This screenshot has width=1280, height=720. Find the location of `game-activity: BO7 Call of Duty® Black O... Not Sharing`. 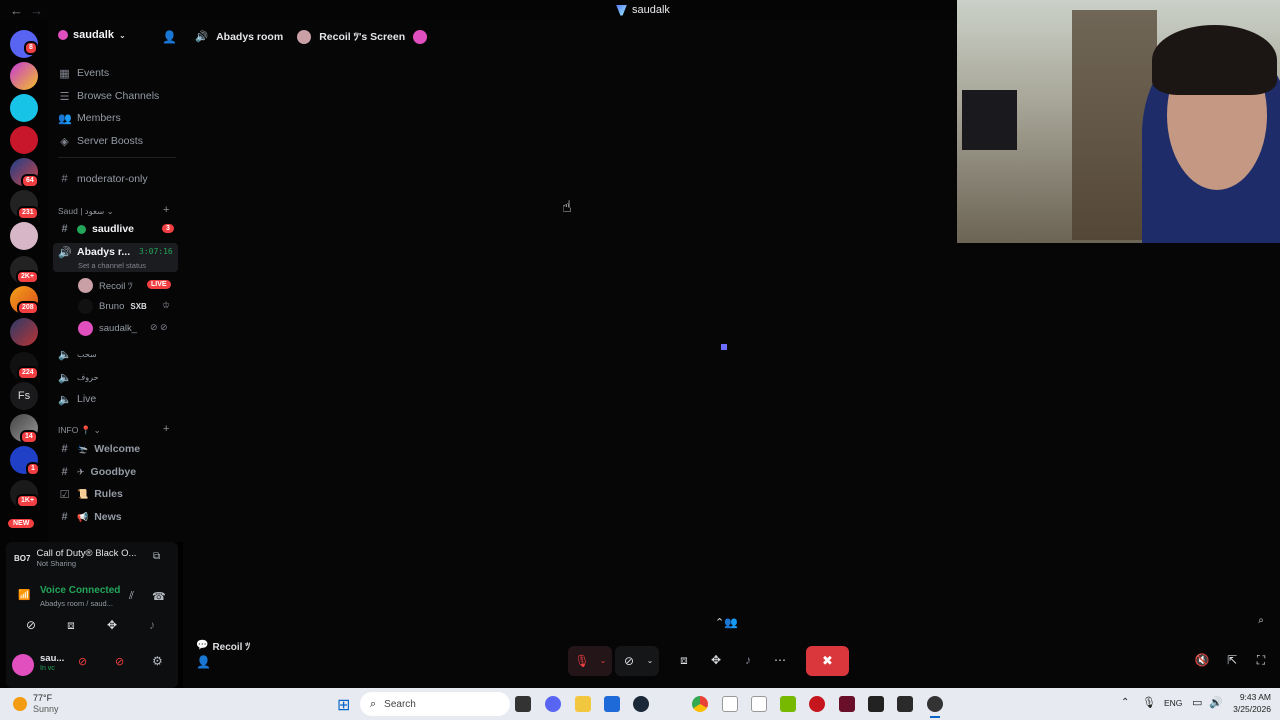

game-activity: BO7 Call of Duty® Black O... Not Sharing is located at coordinates (75, 558).